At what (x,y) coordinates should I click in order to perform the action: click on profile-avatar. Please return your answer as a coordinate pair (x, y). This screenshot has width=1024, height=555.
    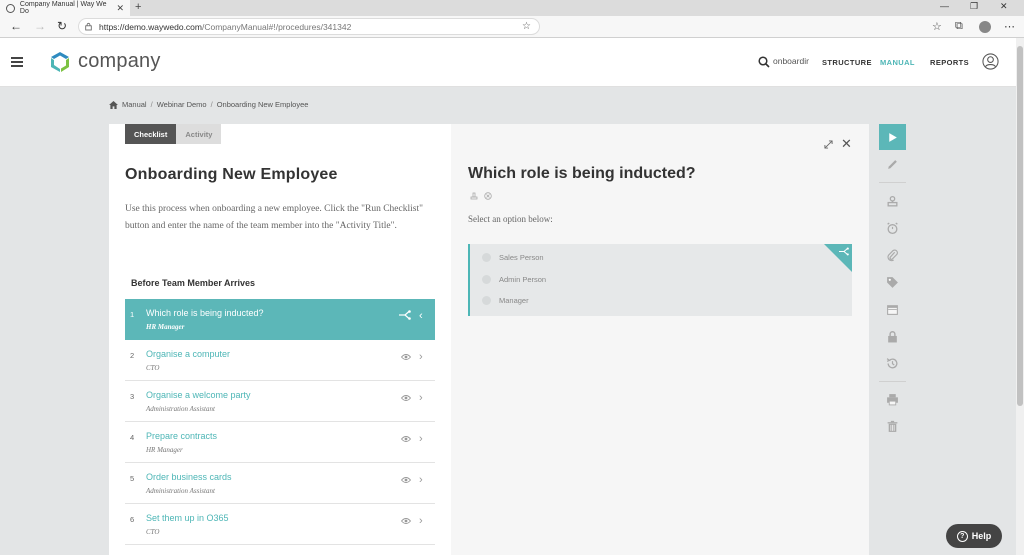
    Looking at the image, I should click on (985, 27).